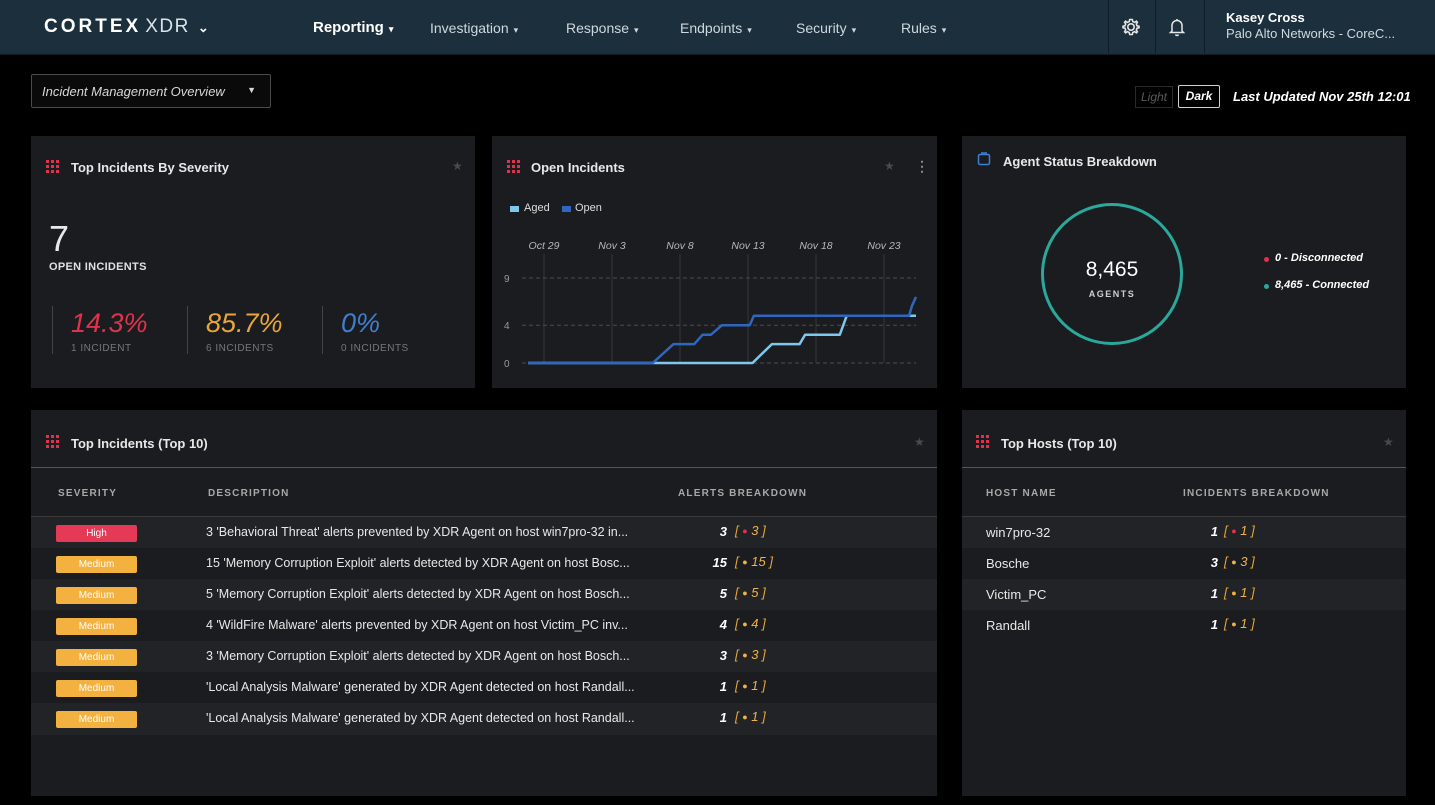  I want to click on dashboard-select: Incident Management Overview ▼, so click(151, 91).